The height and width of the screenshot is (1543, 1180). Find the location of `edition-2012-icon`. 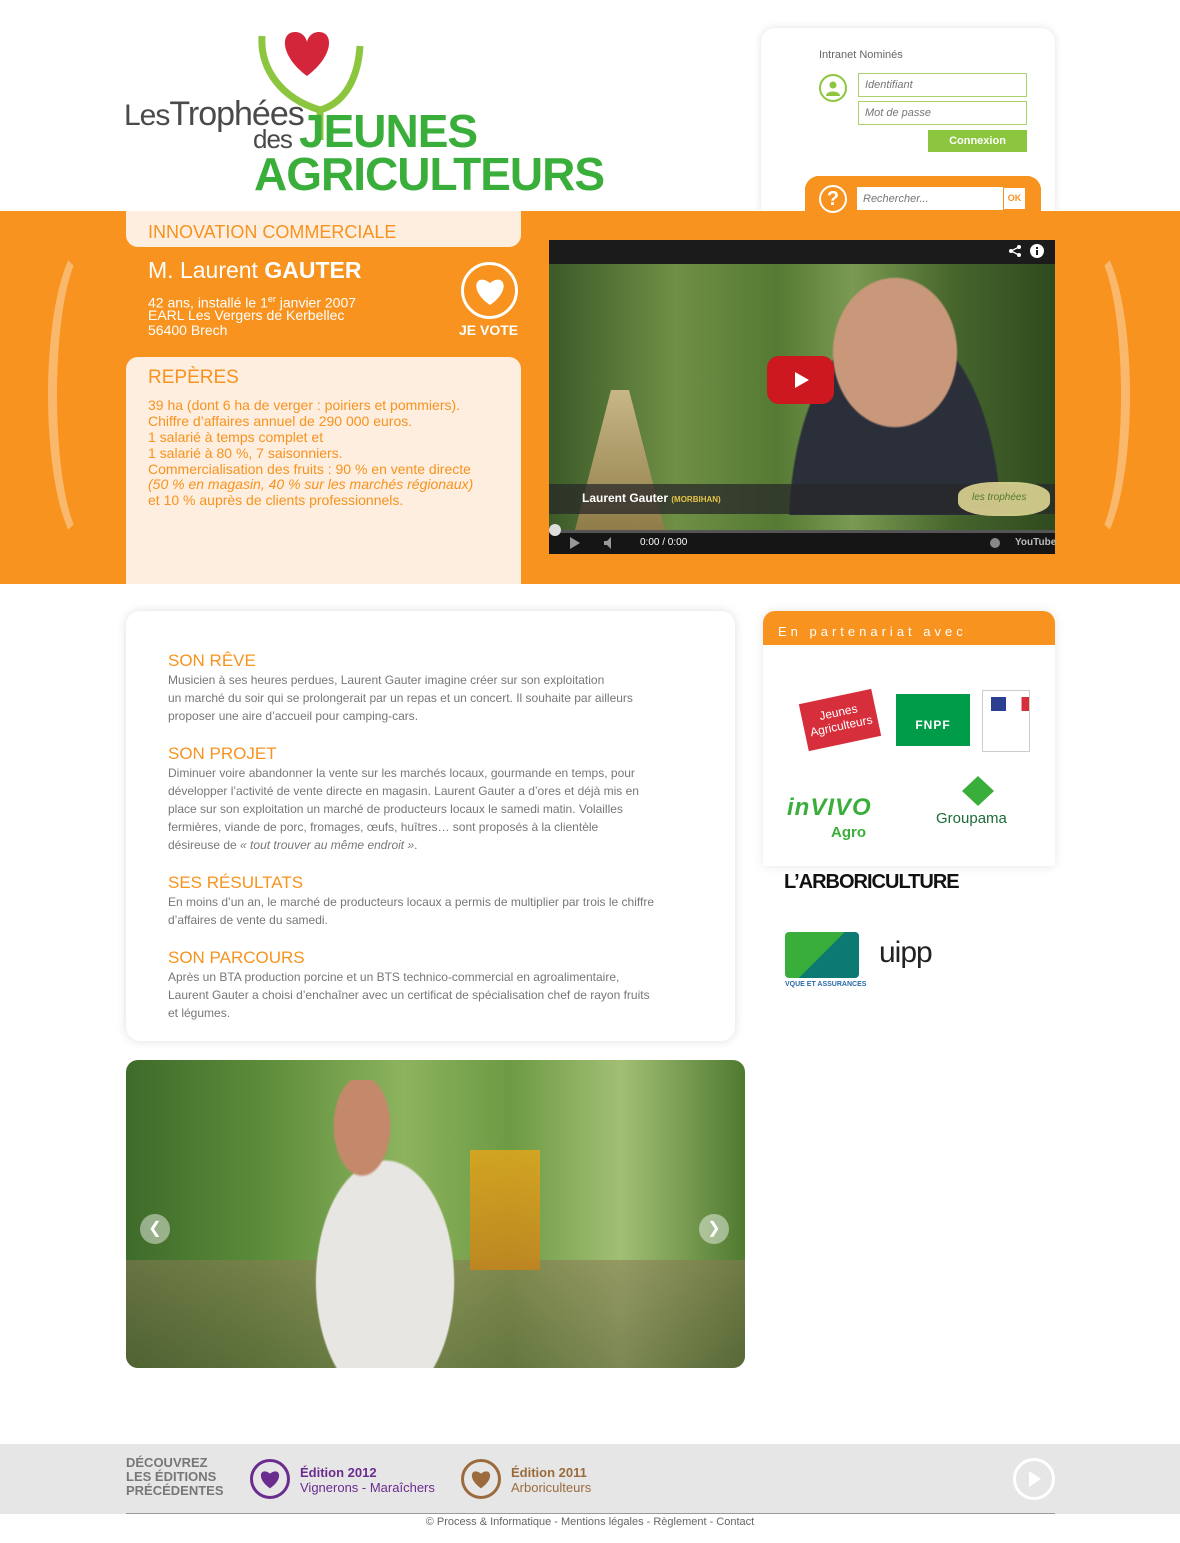

edition-2012-icon is located at coordinates (270, 1479).